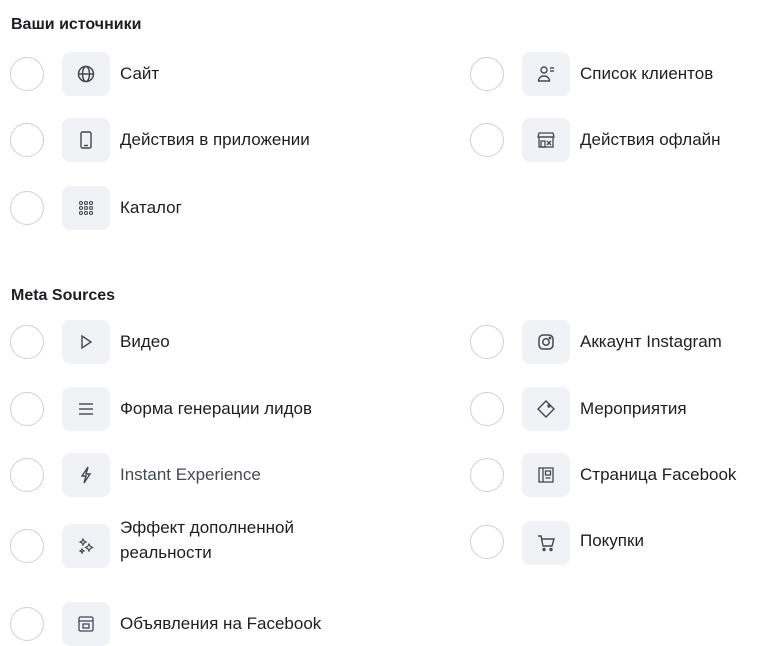 This screenshot has height=646, width=784. I want to click on option-label: Страница Facebook, so click(658, 474).